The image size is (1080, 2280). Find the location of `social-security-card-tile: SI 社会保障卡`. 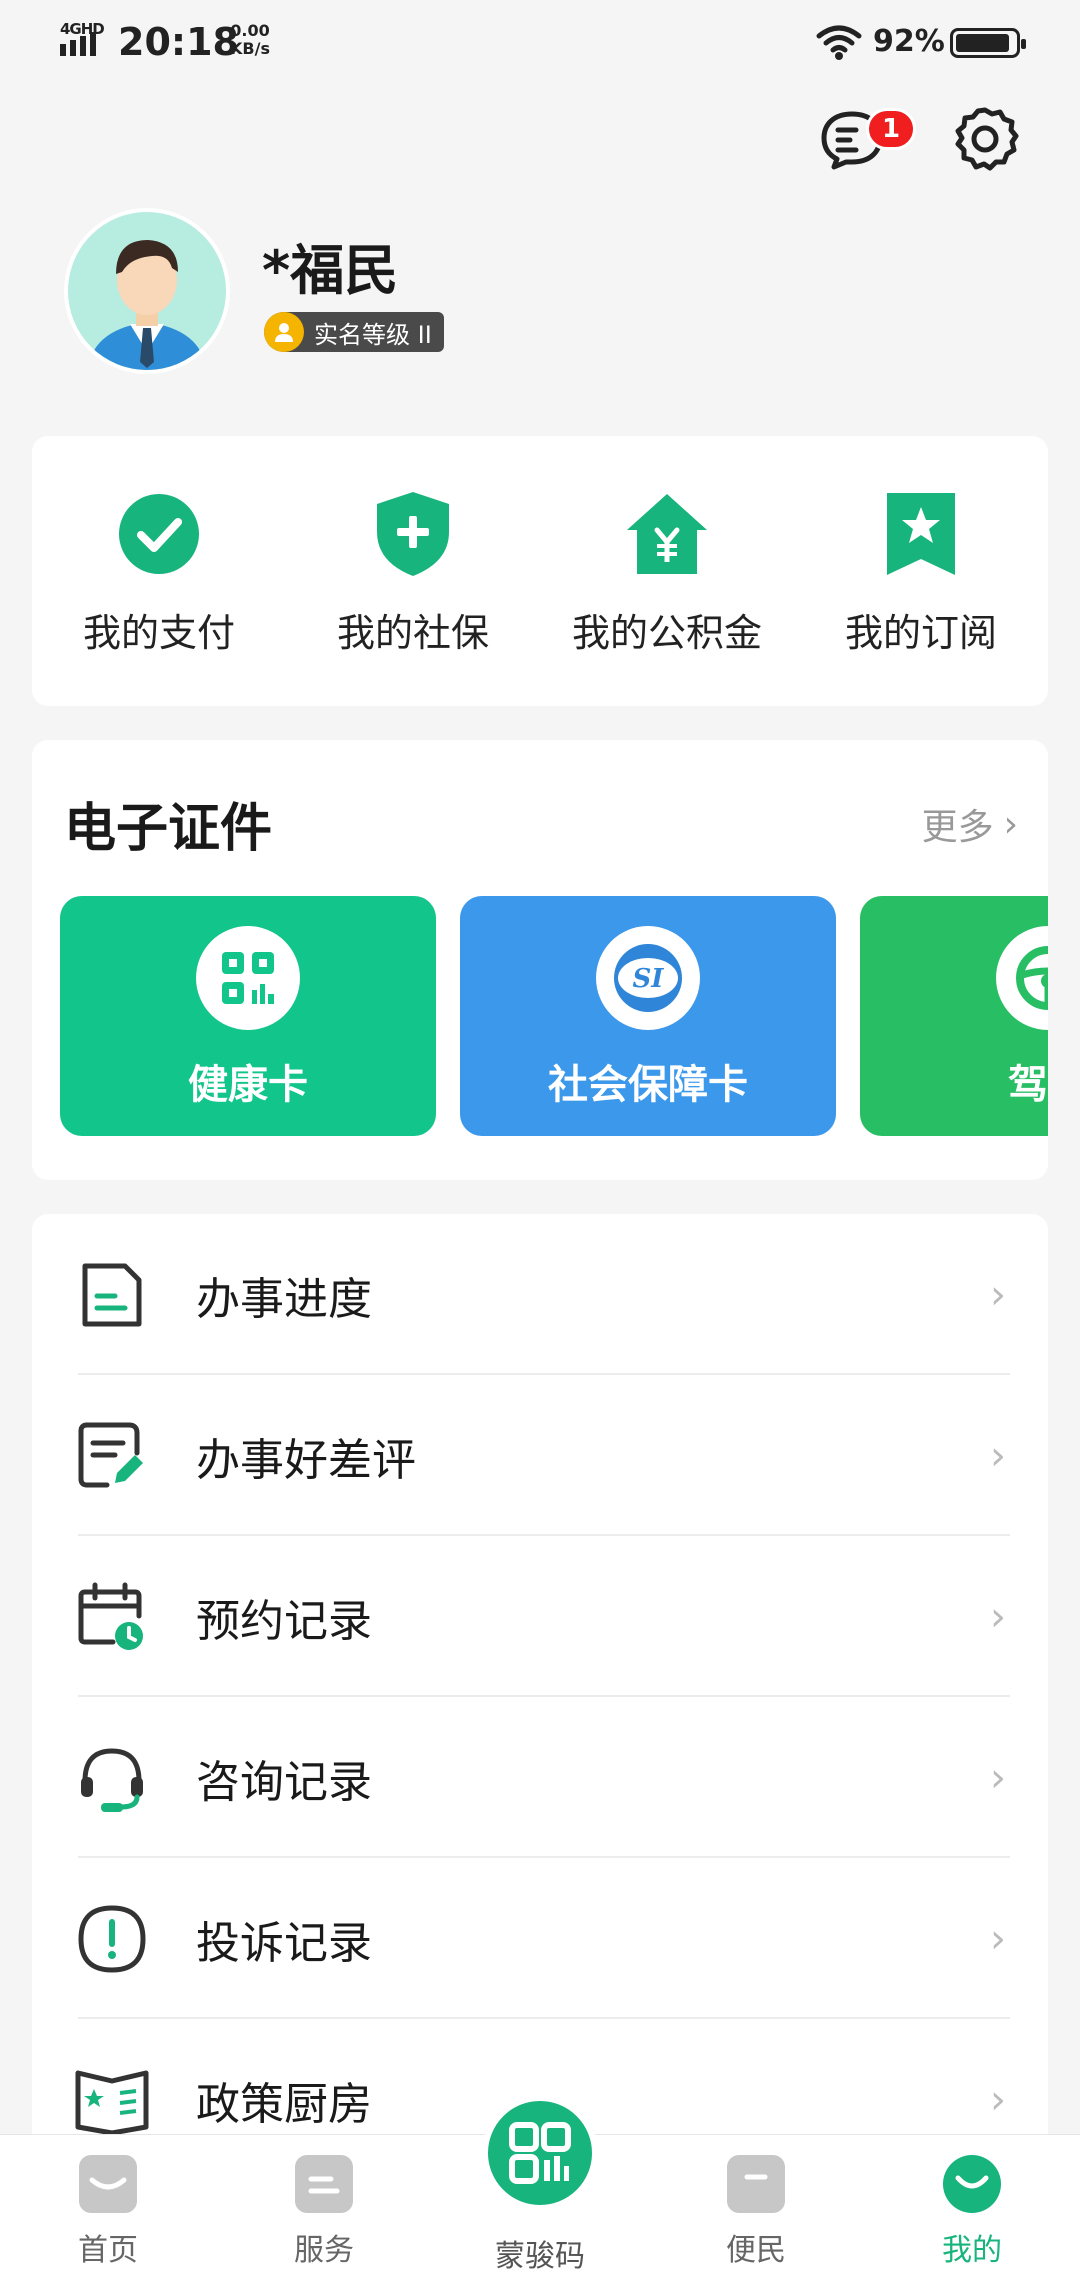

social-security-card-tile: SI 社会保障卡 is located at coordinates (648, 1016).